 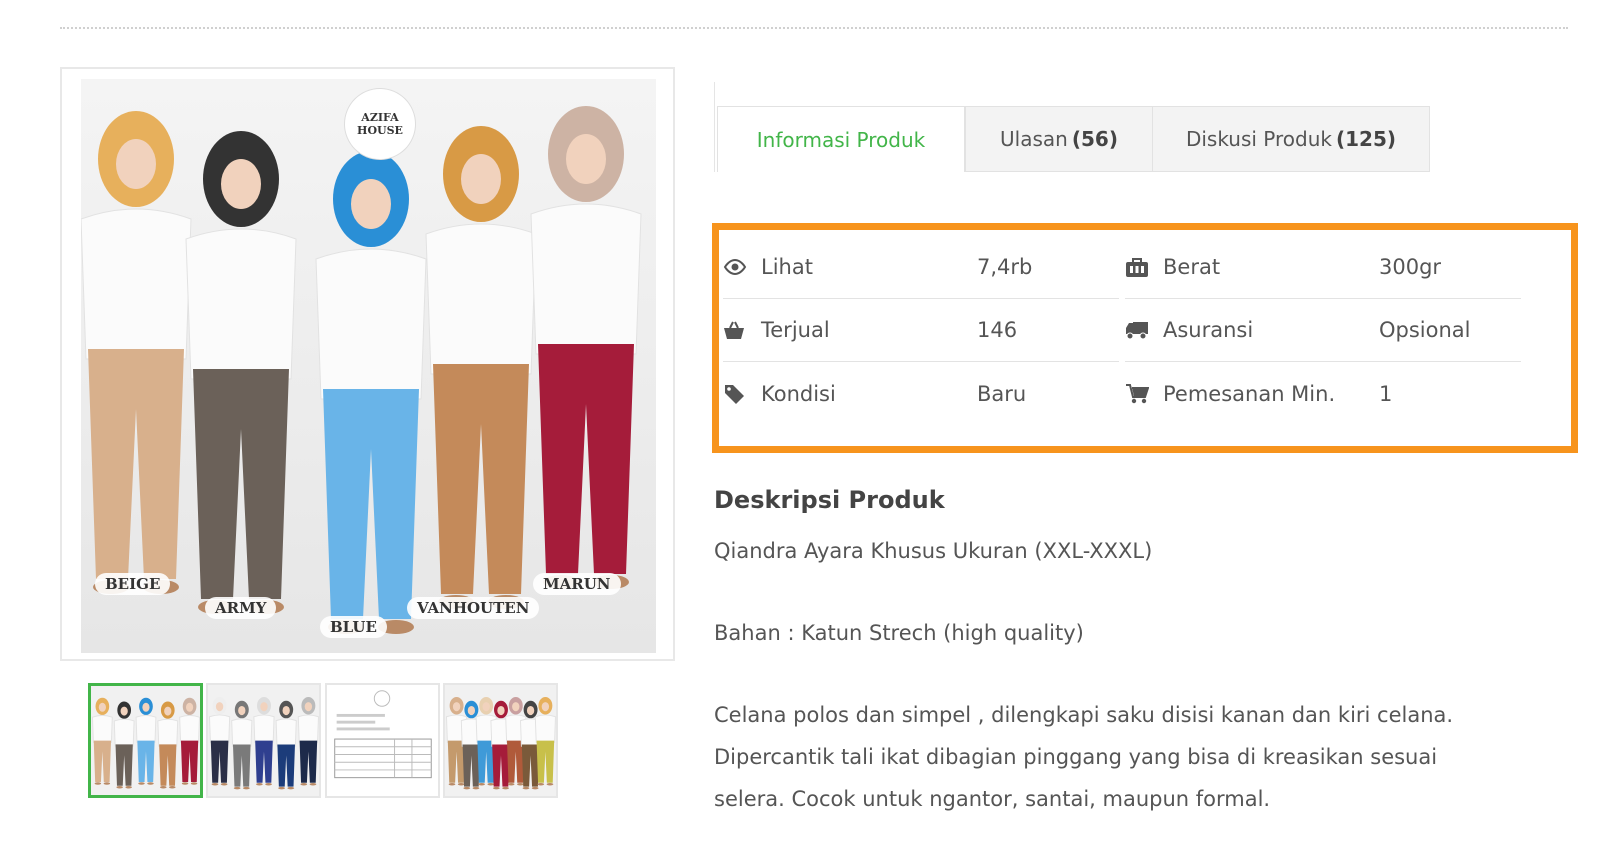 I want to click on weight-icon, so click(x=1144, y=267).